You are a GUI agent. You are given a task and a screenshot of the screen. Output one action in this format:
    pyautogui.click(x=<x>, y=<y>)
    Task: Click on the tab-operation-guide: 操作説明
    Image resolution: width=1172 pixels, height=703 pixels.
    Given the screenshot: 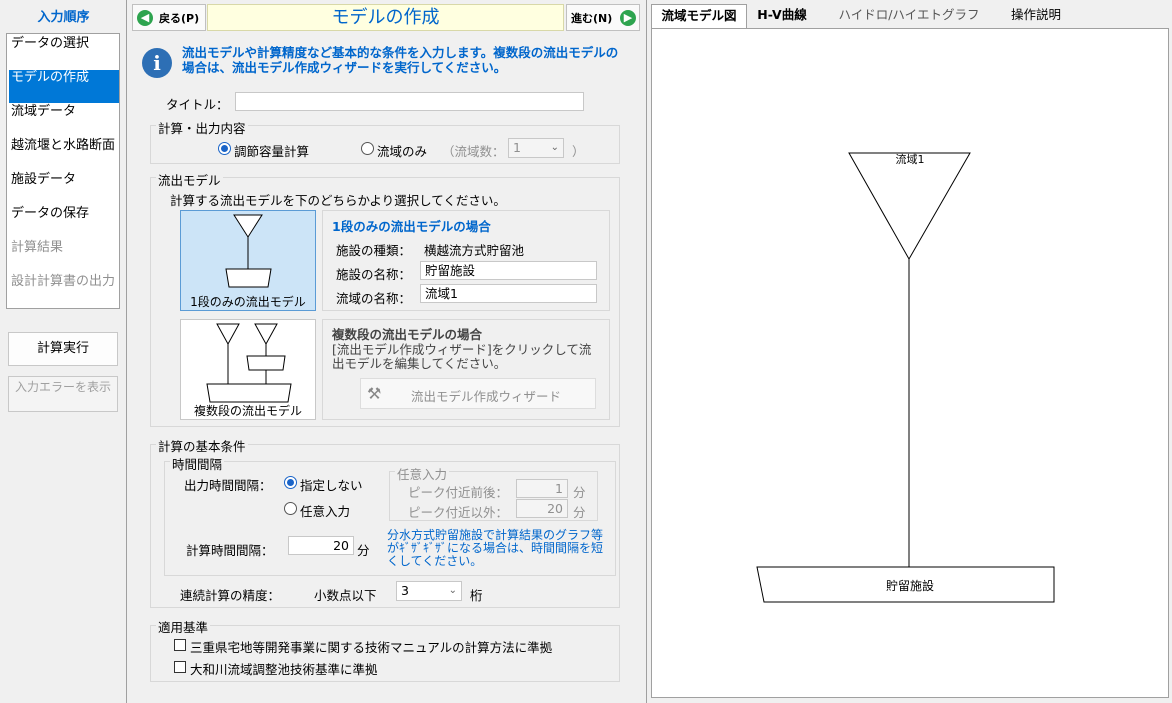 What is the action you would take?
    pyautogui.click(x=1036, y=16)
    